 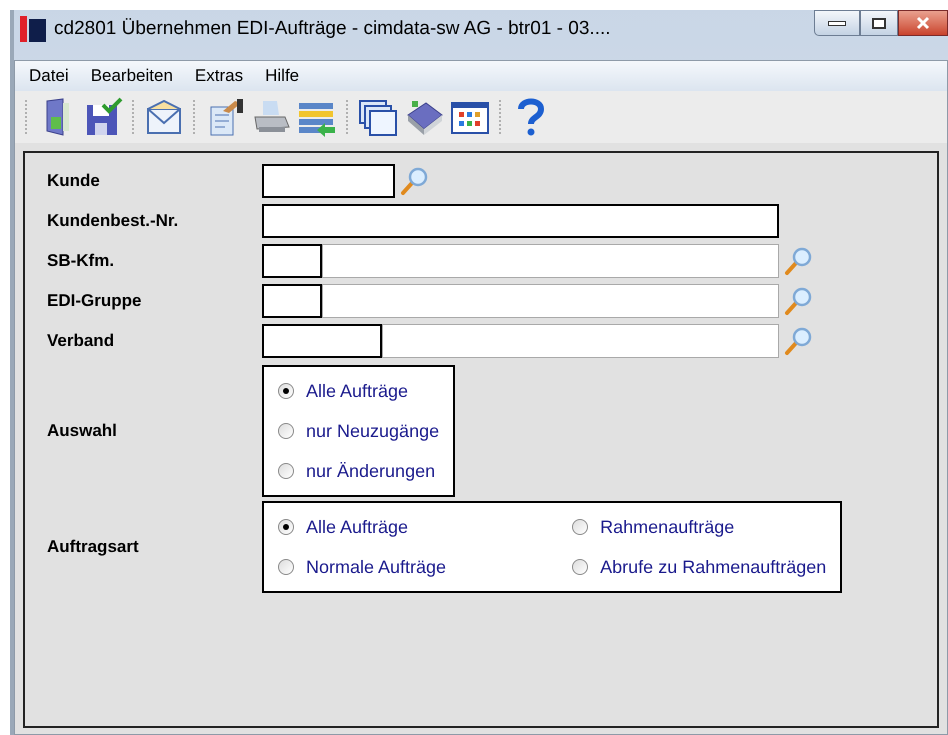 I want to click on minimize-button, so click(x=837, y=23).